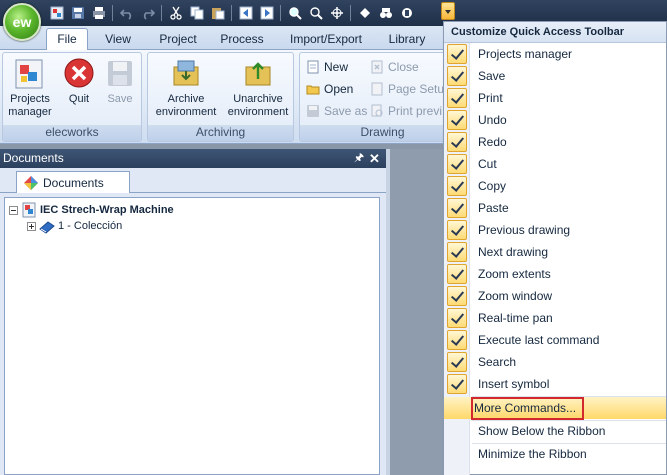 The height and width of the screenshot is (475, 667). Describe the element at coordinates (258, 88) in the screenshot. I see `unarchive-environment-button: Unarchive environment` at that location.